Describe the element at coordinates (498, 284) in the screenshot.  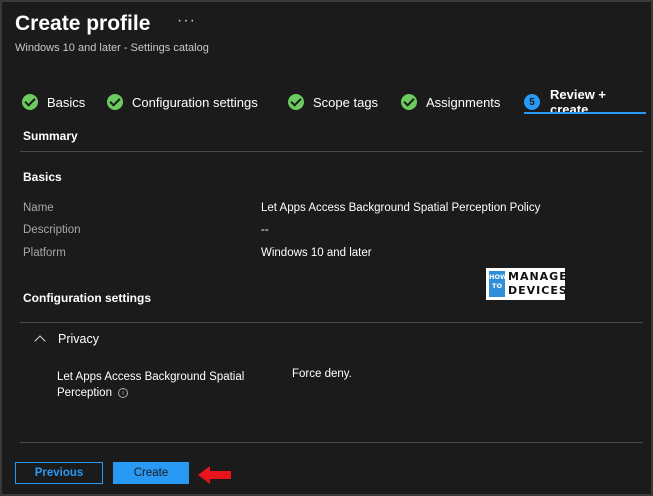
I see `logo-how-to: HOW TO` at that location.